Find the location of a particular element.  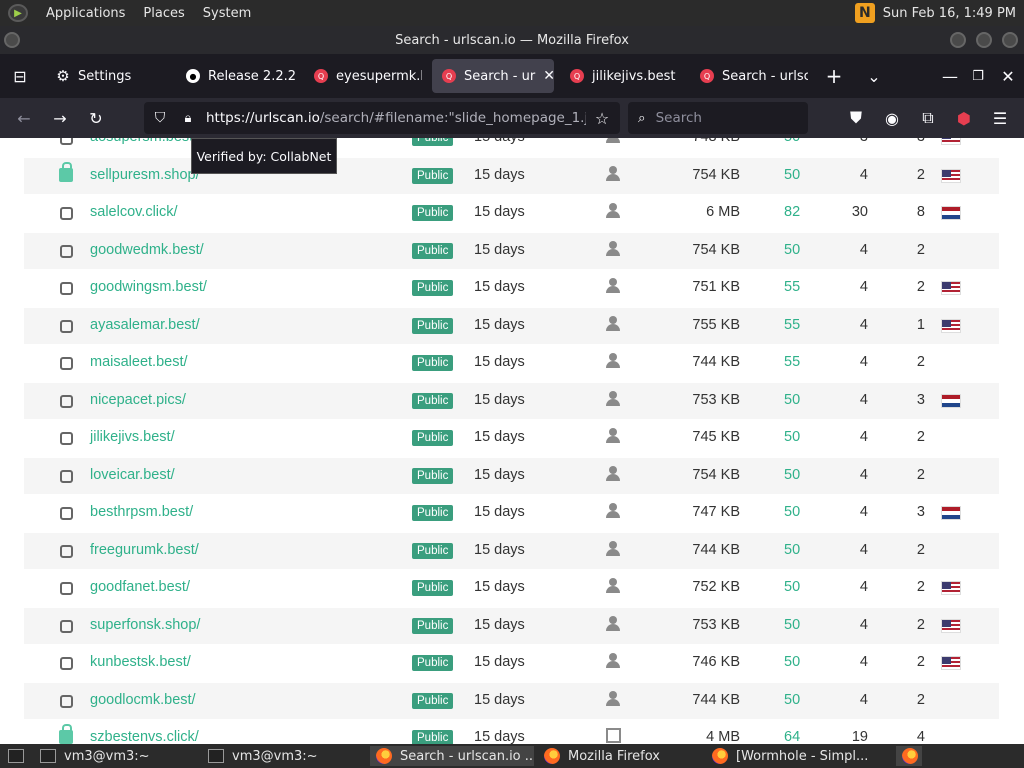

close-window-icon: ✕ is located at coordinates (1008, 76).